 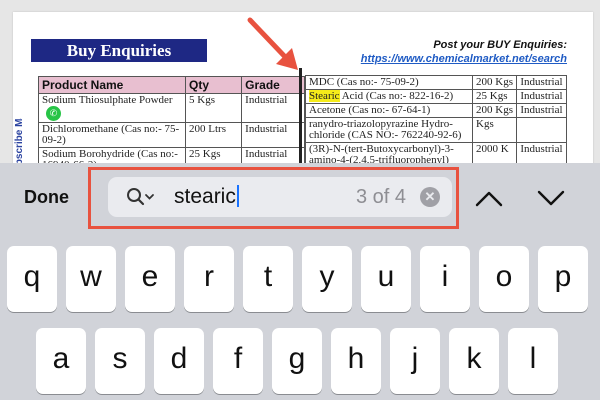 What do you see at coordinates (120, 361) in the screenshot?
I see `key-s: s` at bounding box center [120, 361].